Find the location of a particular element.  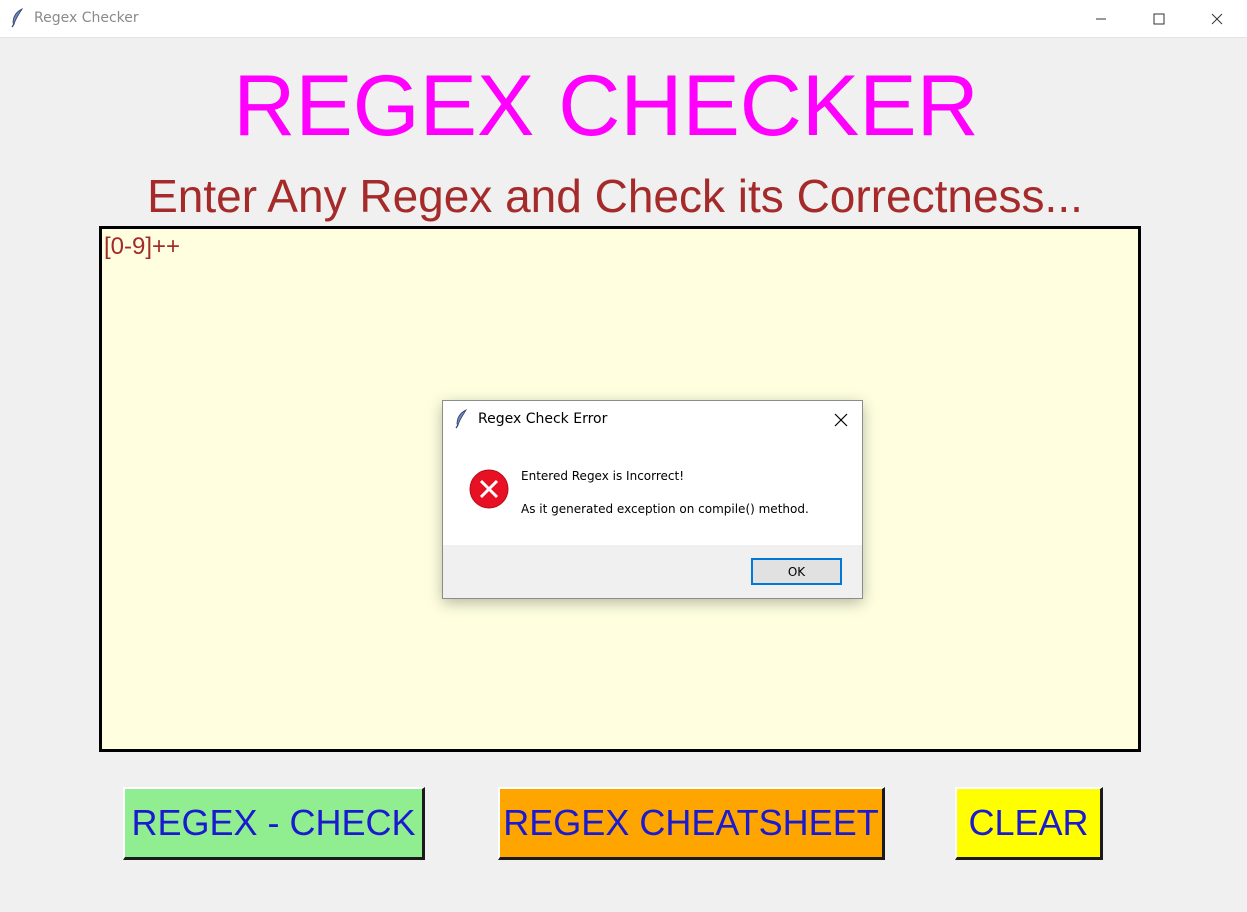

maximize-button is located at coordinates (1159, 19).